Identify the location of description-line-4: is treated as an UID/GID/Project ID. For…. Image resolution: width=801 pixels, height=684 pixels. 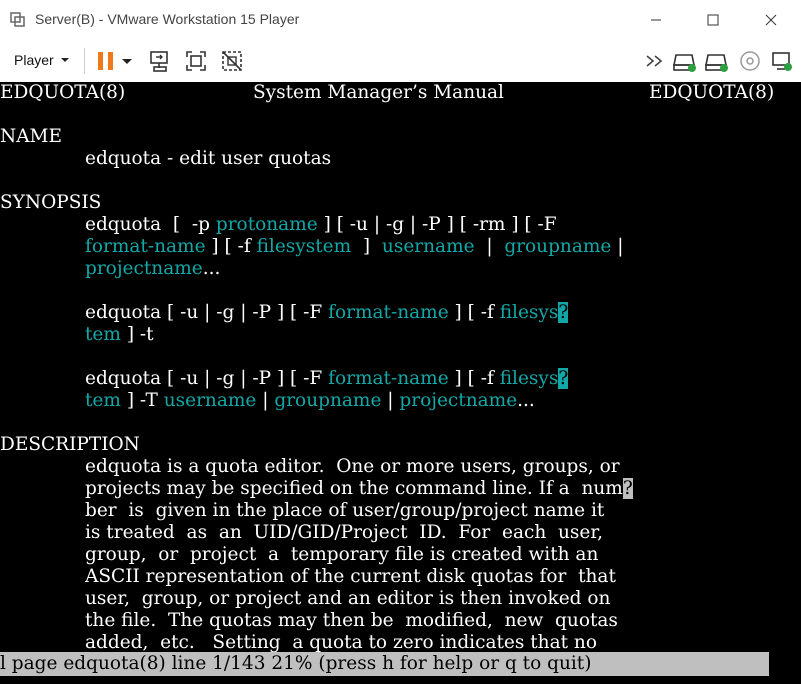
(344, 532).